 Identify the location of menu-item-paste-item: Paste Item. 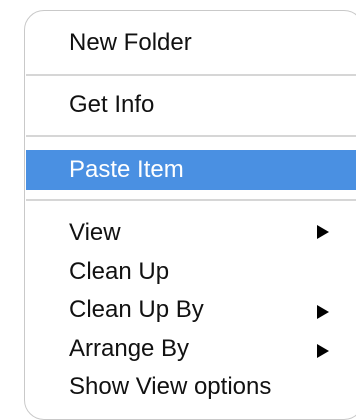
(126, 170).